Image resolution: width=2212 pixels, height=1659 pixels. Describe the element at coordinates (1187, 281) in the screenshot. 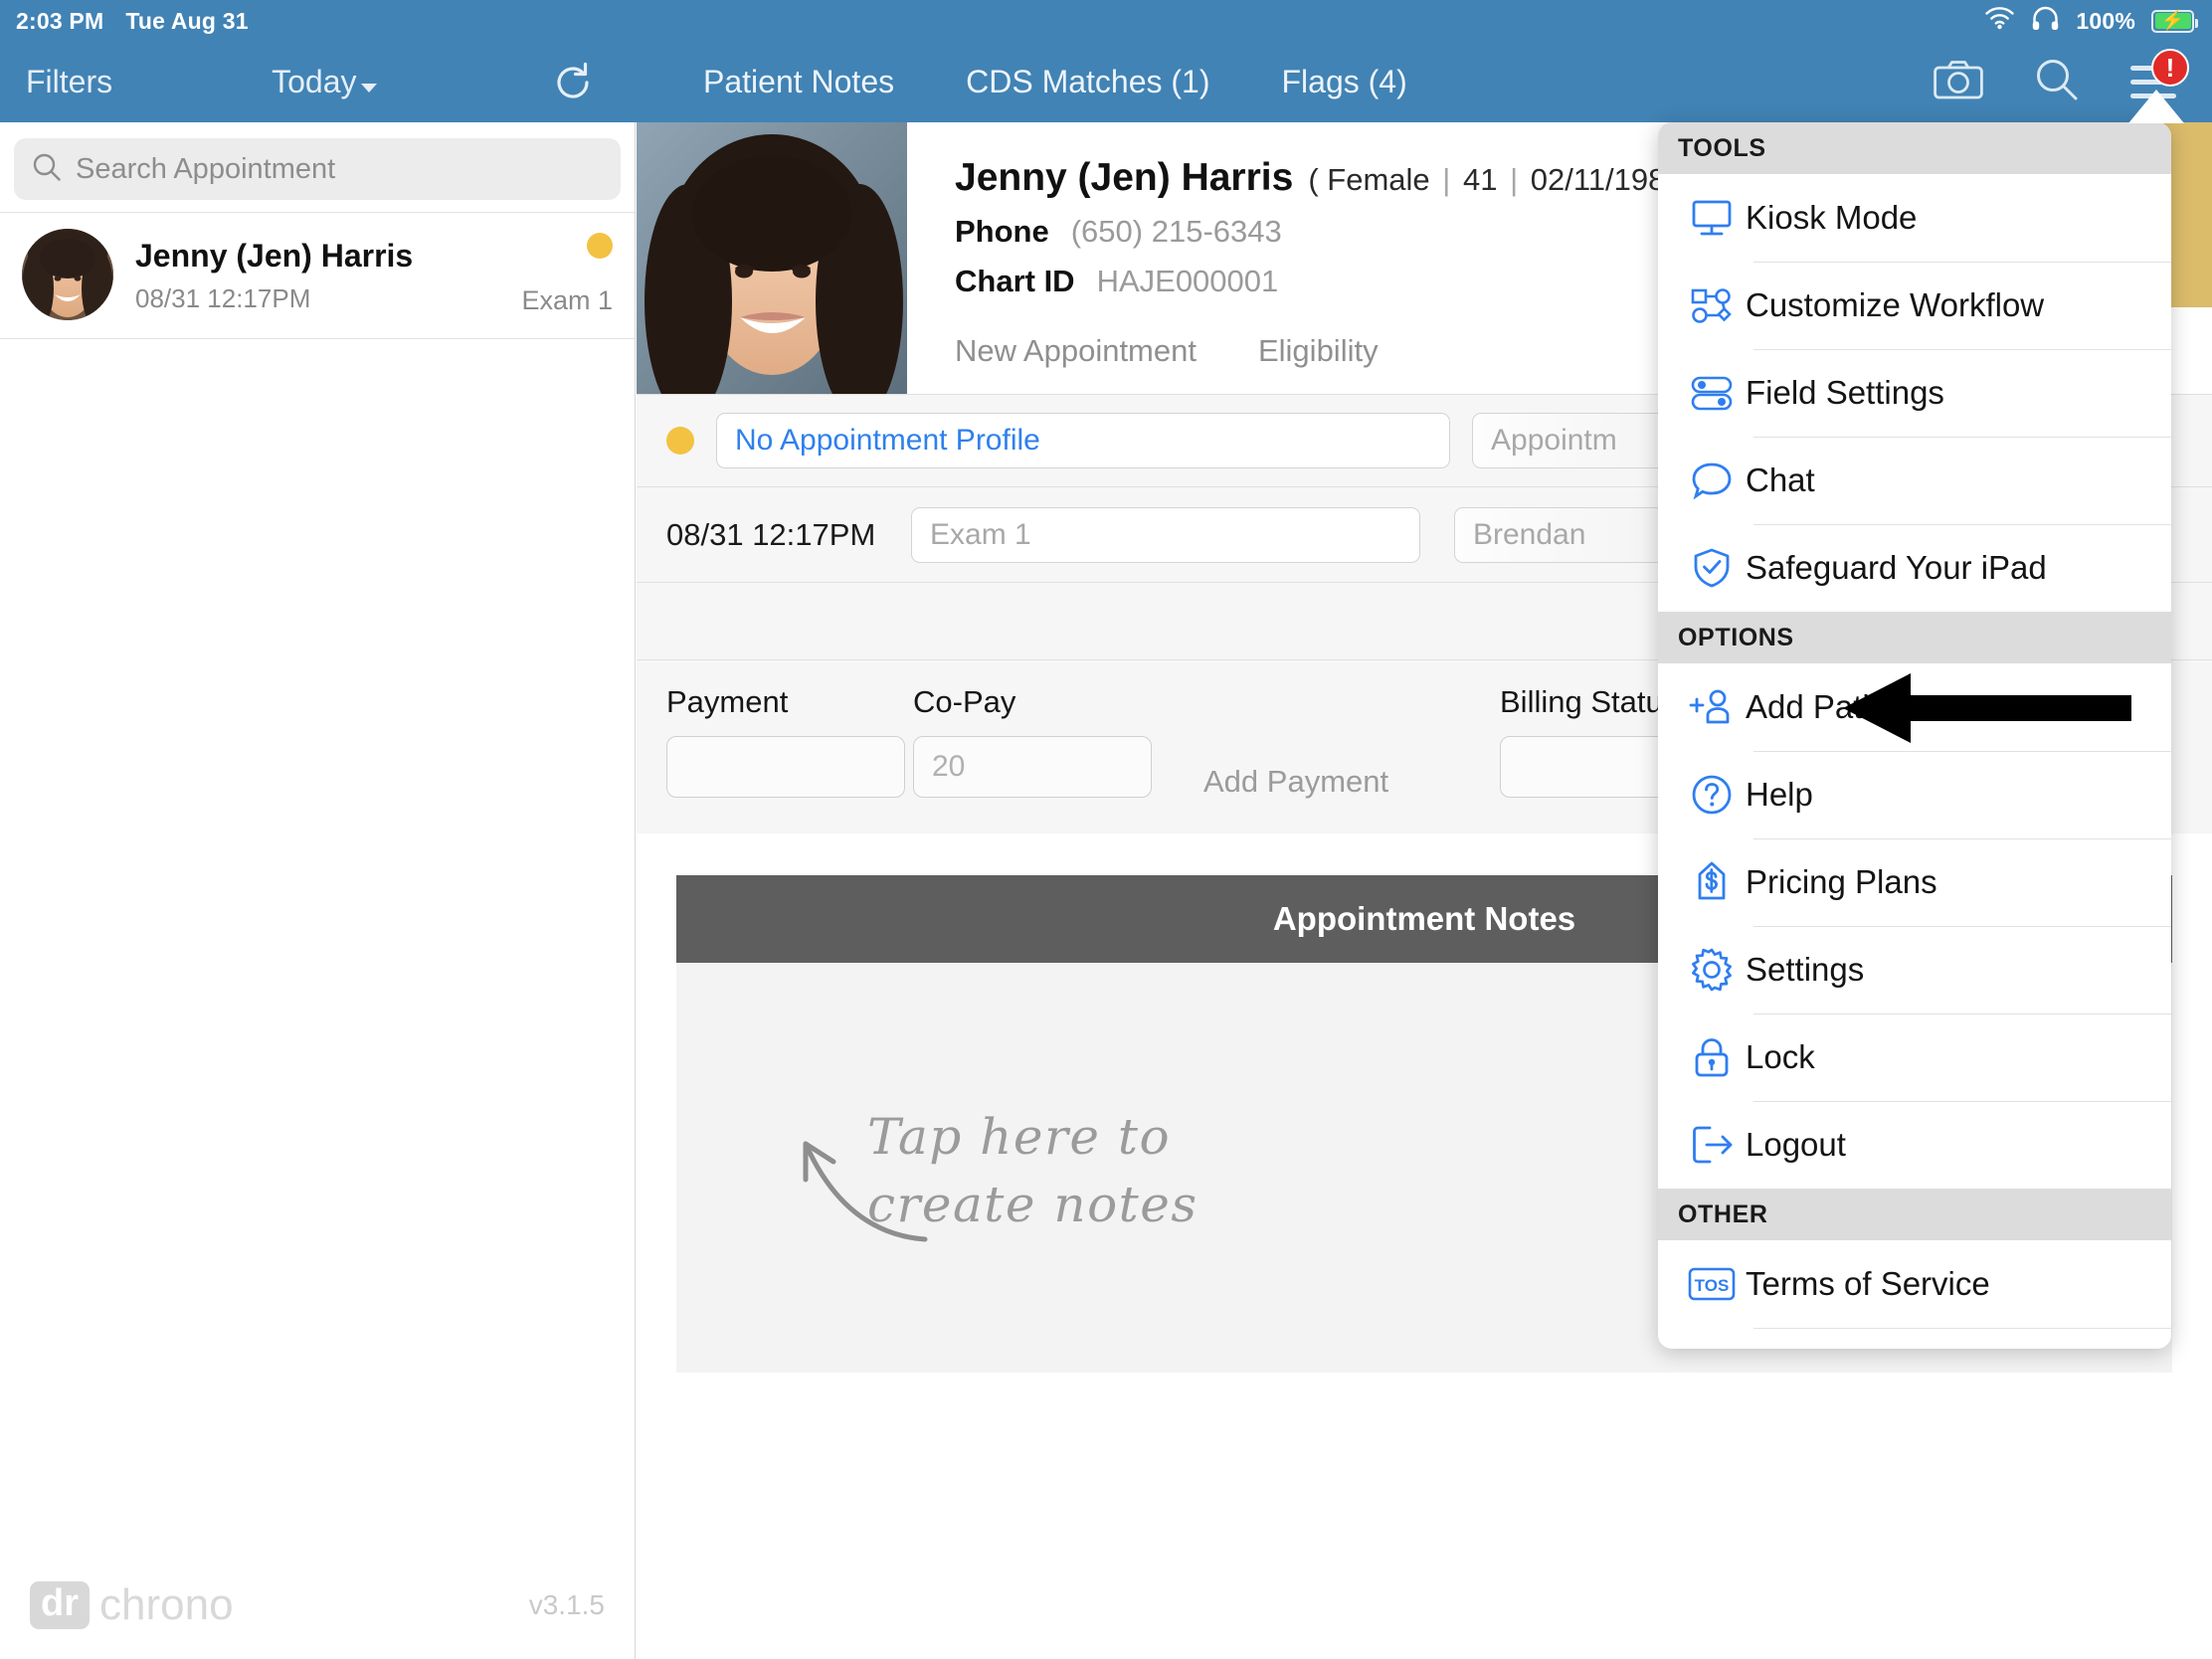

I see `chart-id-value: HAJE000001` at that location.